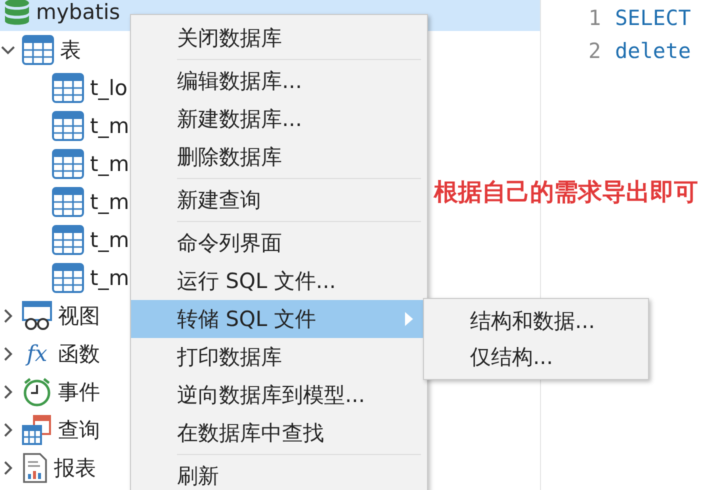 The width and height of the screenshot is (727, 490). I want to click on database-name: mybatis, so click(78, 12).